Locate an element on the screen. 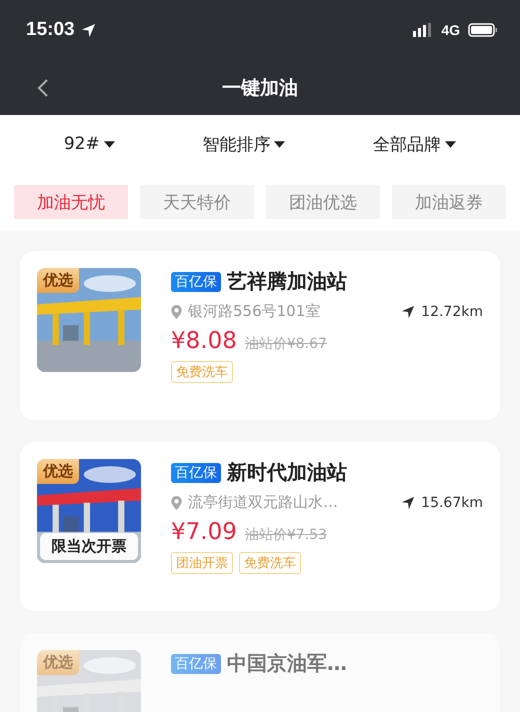 Image resolution: width=520 pixels, height=712 pixels. signal-icon is located at coordinates (423, 30).